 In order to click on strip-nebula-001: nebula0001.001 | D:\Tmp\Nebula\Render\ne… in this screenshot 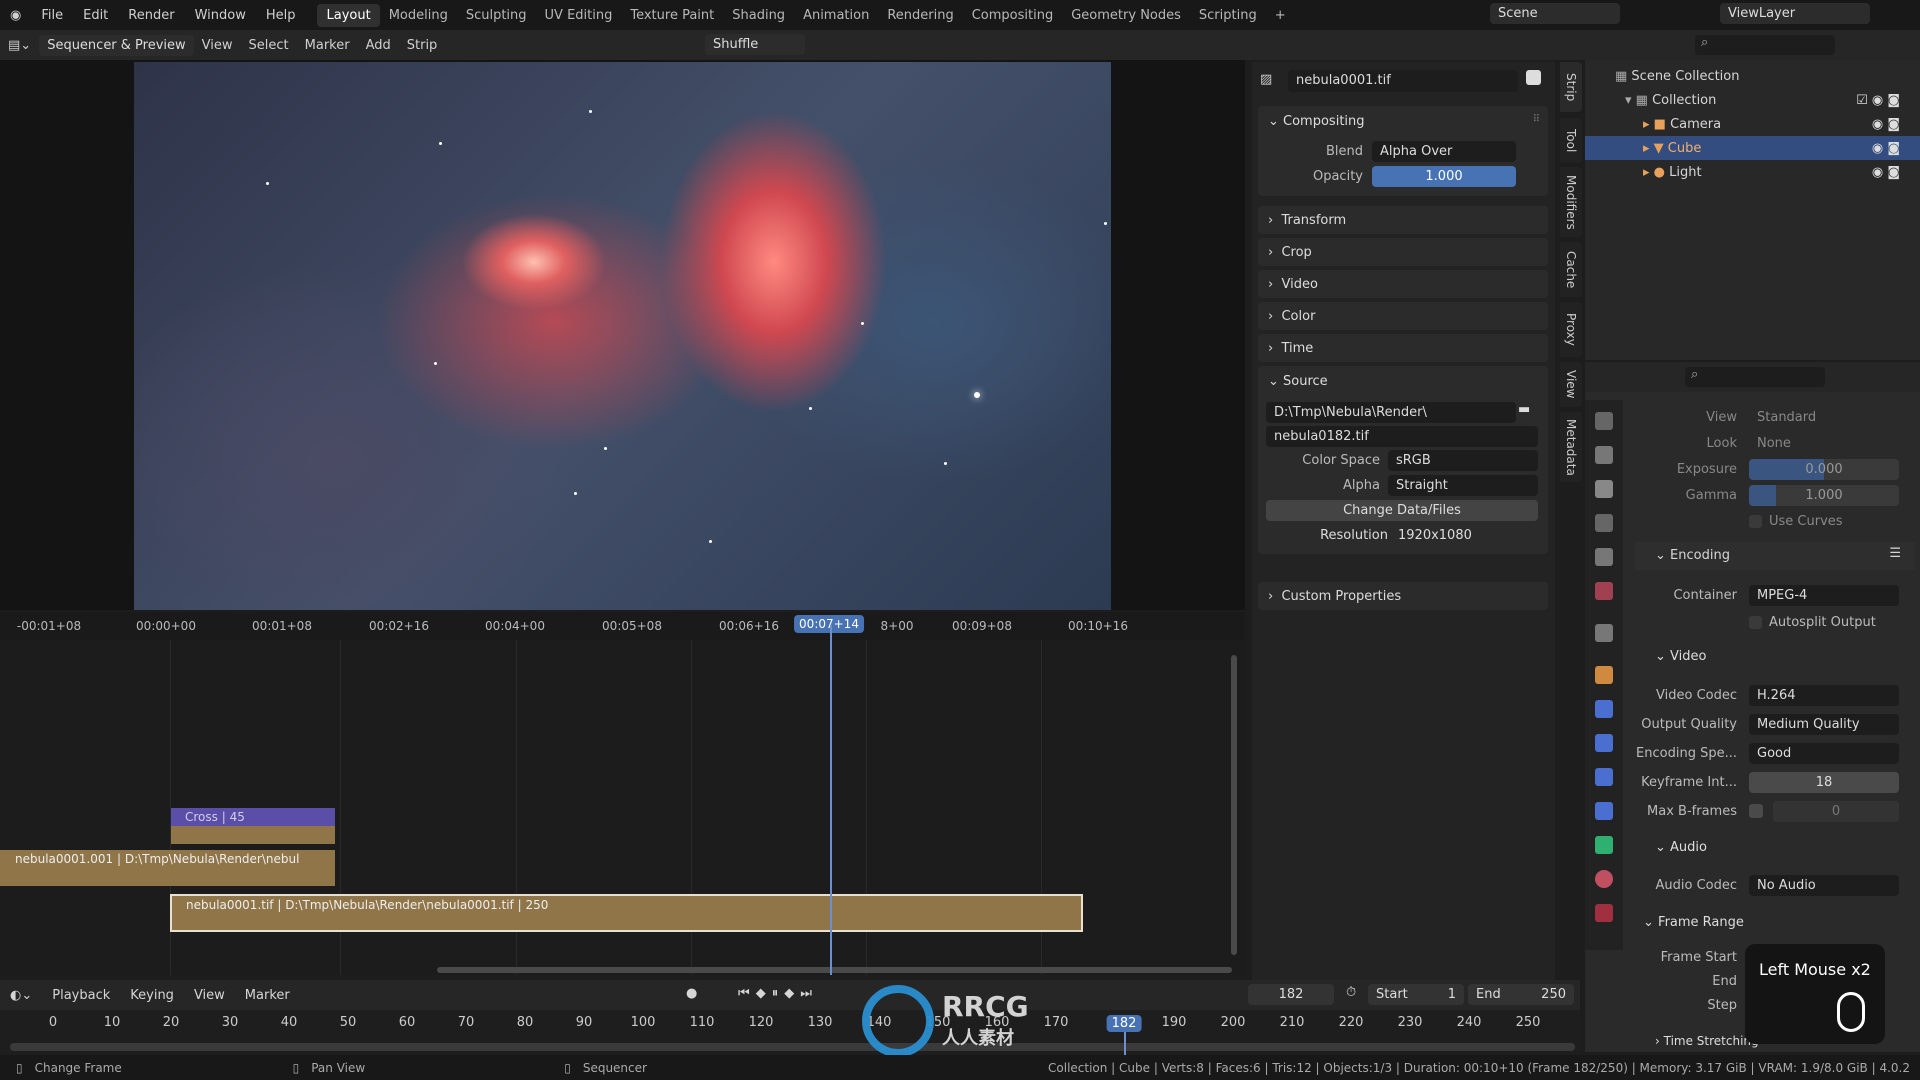, I will do `click(167, 868)`.